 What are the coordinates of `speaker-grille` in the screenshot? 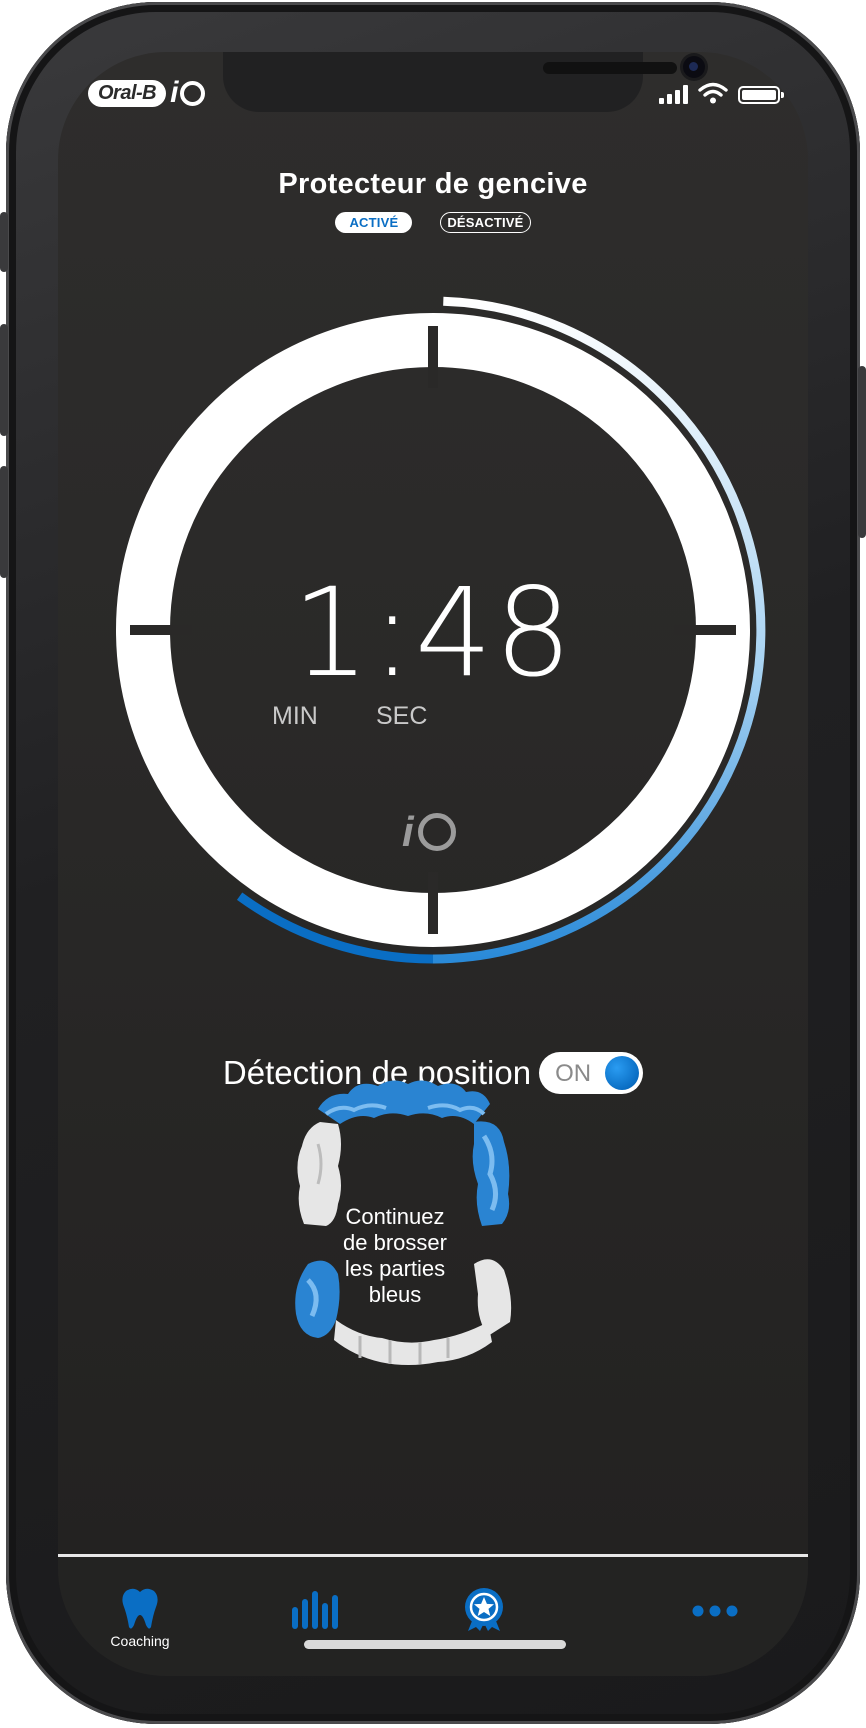 It's located at (610, 68).